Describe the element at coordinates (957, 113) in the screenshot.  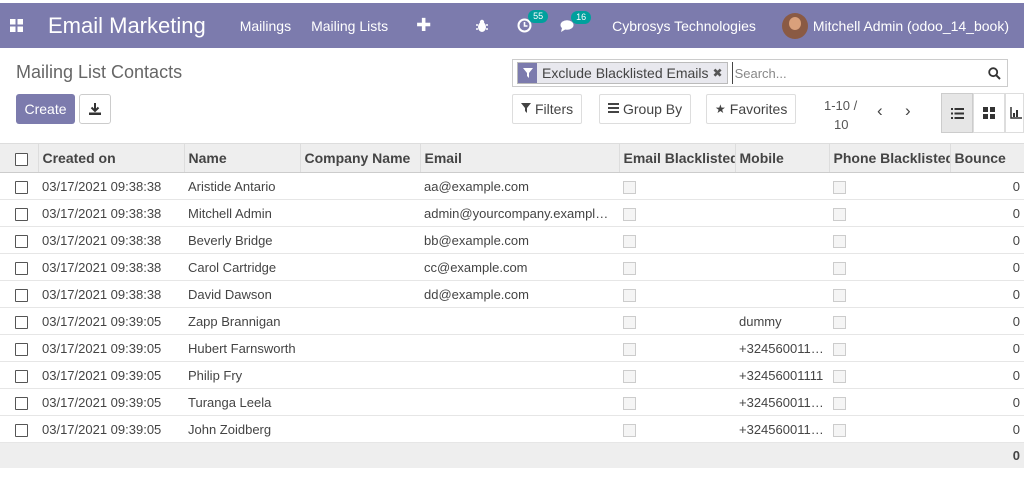
I see `list-view-icon` at that location.